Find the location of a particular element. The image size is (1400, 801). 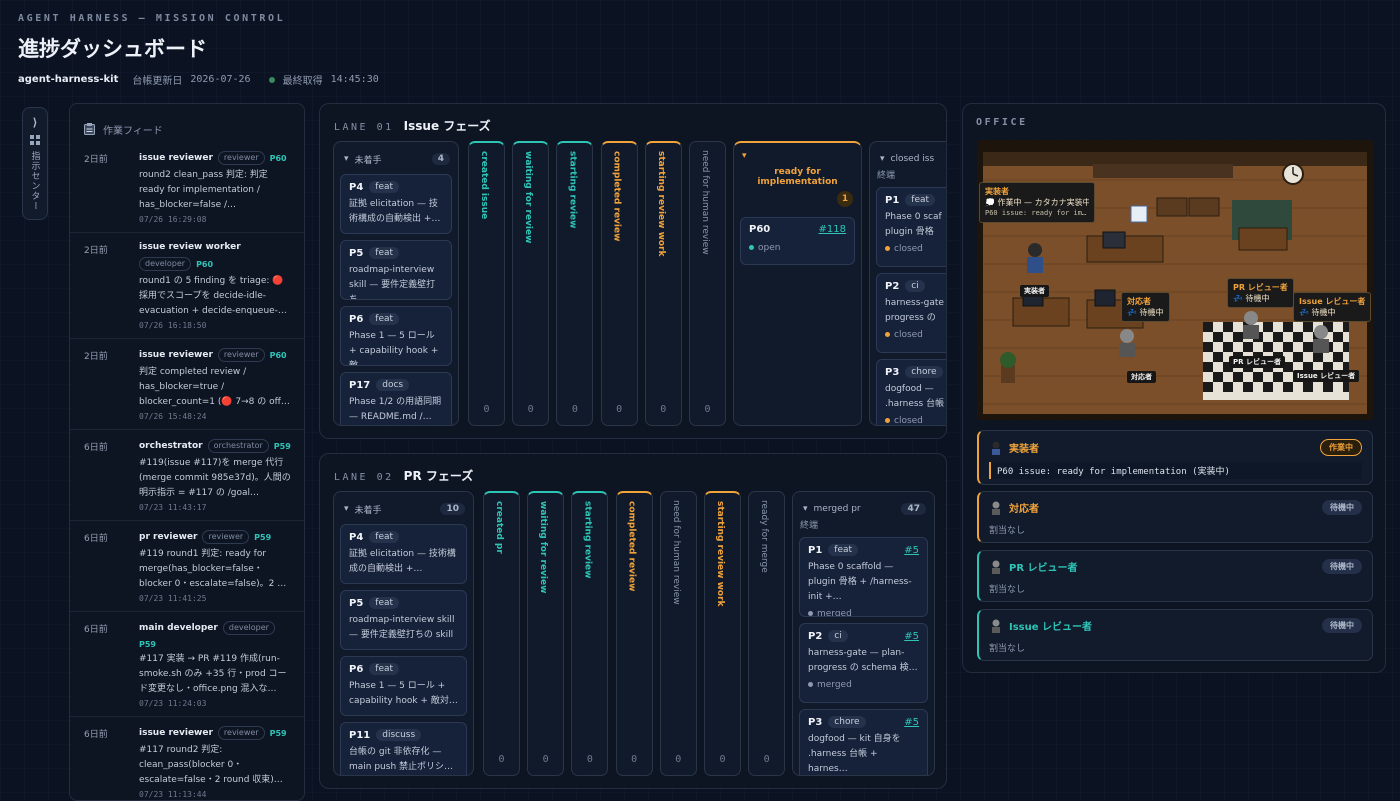

issue-card: P1 feat Phase 0 scaf plugin 骨格 closed is located at coordinates (911, 227).